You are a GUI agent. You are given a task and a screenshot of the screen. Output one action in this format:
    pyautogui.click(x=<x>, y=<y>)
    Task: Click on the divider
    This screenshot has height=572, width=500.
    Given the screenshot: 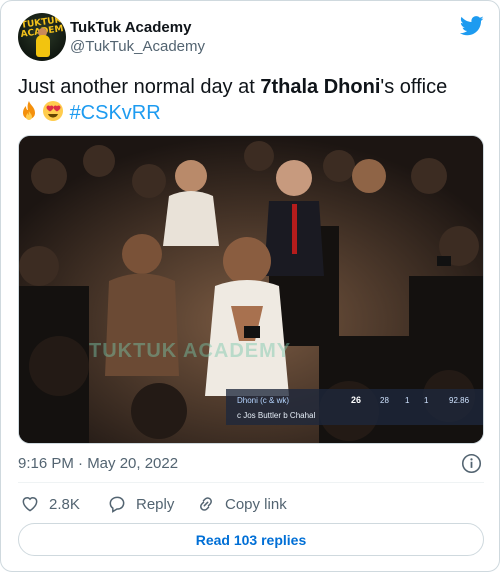 What is the action you would take?
    pyautogui.click(x=251, y=482)
    